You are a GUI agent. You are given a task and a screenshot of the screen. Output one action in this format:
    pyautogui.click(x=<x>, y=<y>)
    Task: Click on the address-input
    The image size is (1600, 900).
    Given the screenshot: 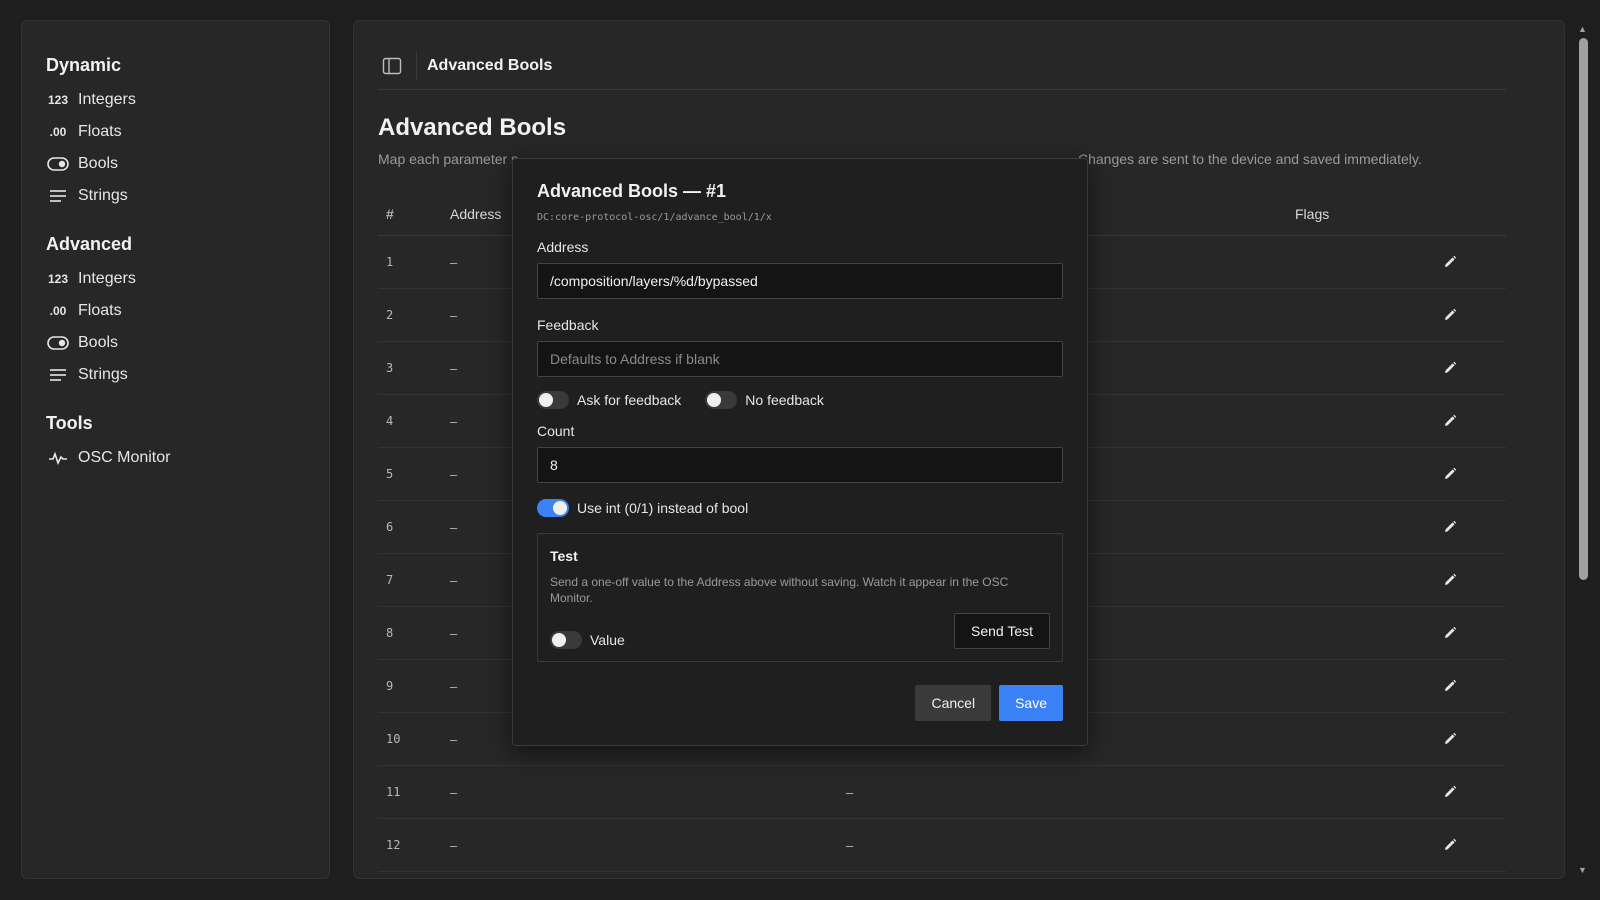 What is the action you would take?
    pyautogui.click(x=800, y=281)
    